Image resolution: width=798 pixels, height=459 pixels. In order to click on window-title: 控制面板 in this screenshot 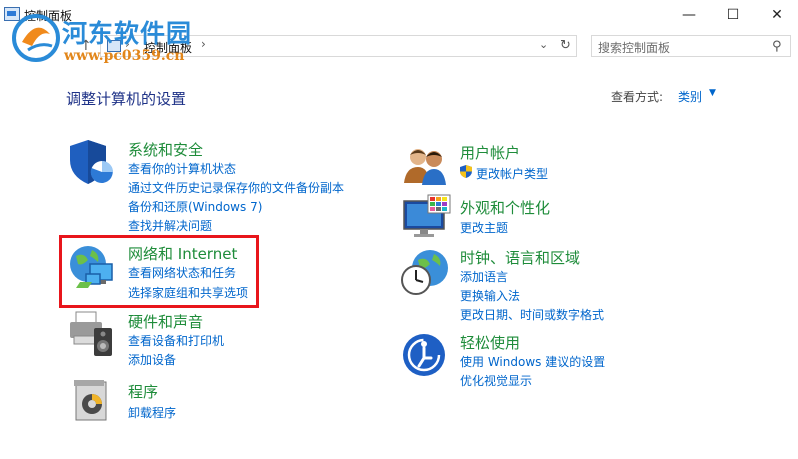, I will do `click(48, 16)`.